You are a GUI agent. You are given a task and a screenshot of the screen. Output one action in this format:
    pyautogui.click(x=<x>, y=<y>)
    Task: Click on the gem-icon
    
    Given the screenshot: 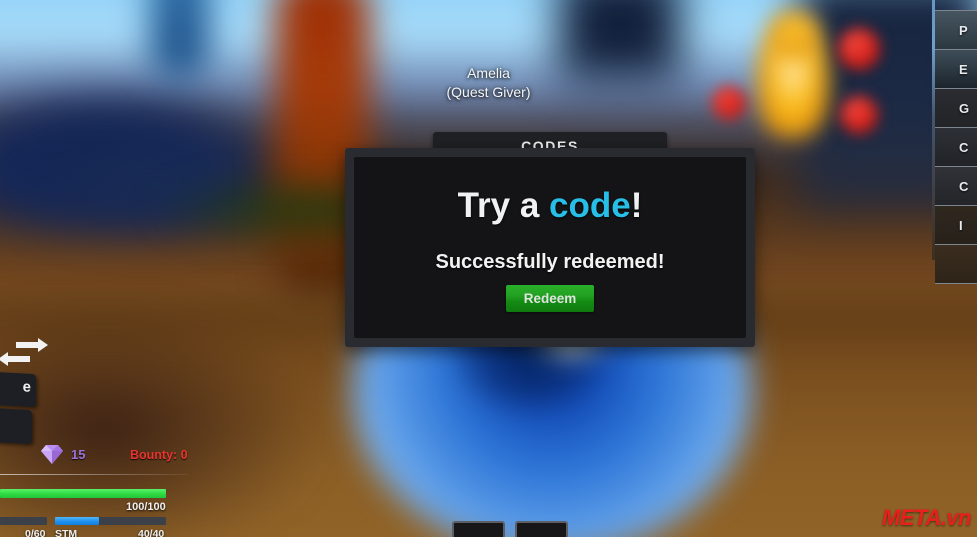 What is the action you would take?
    pyautogui.click(x=52, y=454)
    